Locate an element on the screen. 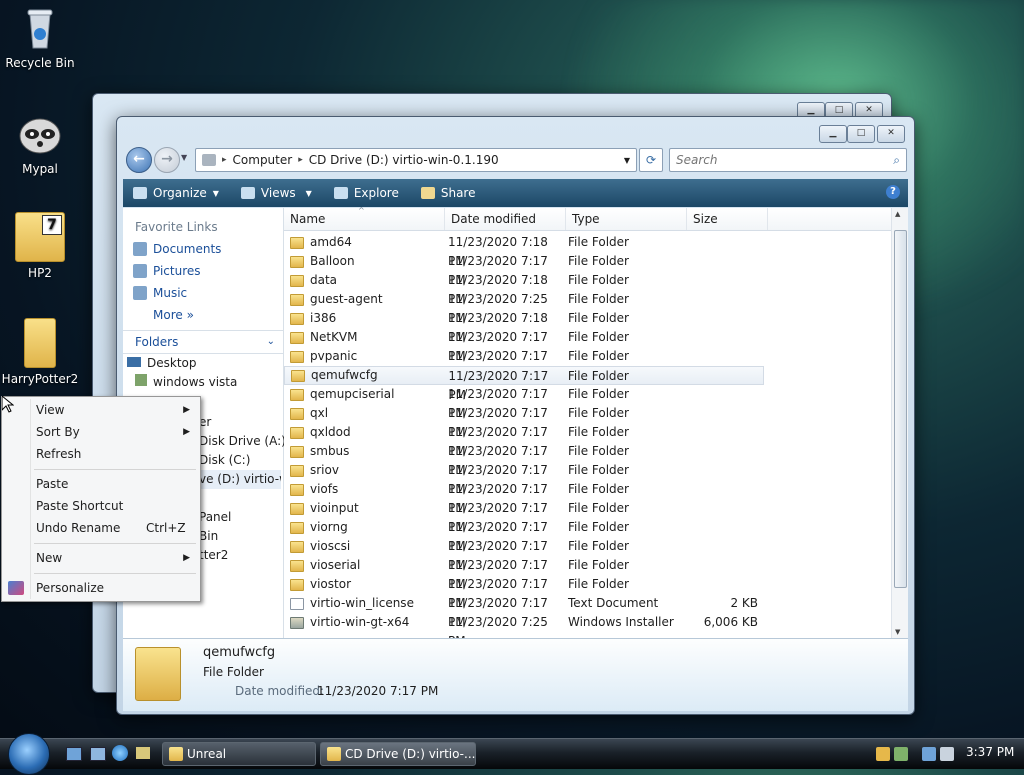 This screenshot has height=775, width=1024. file-row: guest-agent 11/23/2020 7:25 PM File Folder is located at coordinates (524, 307).